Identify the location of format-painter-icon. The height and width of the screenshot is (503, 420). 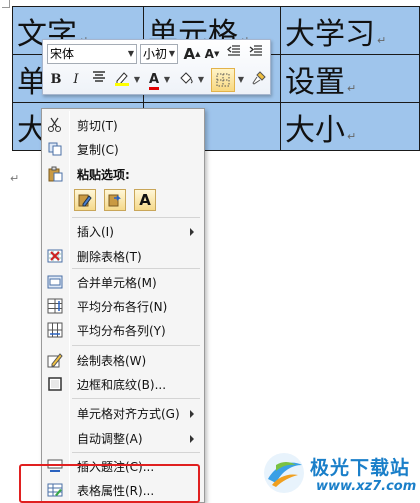
(259, 78).